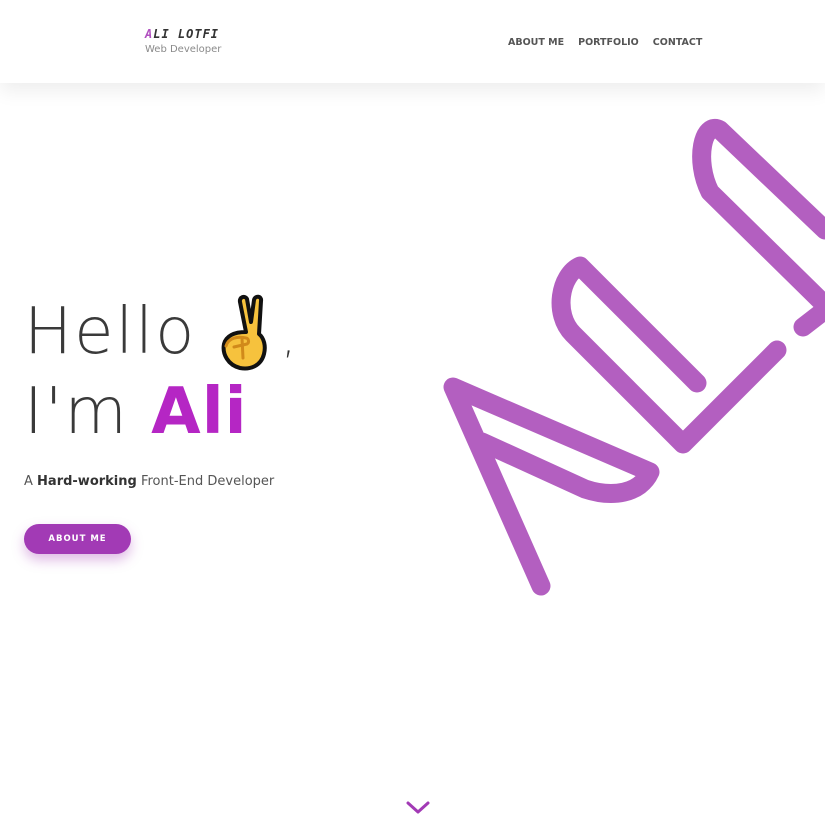 This screenshot has height=826, width=825. Describe the element at coordinates (608, 43) in the screenshot. I see `nav-portfolio: PORTFOLIO` at that location.